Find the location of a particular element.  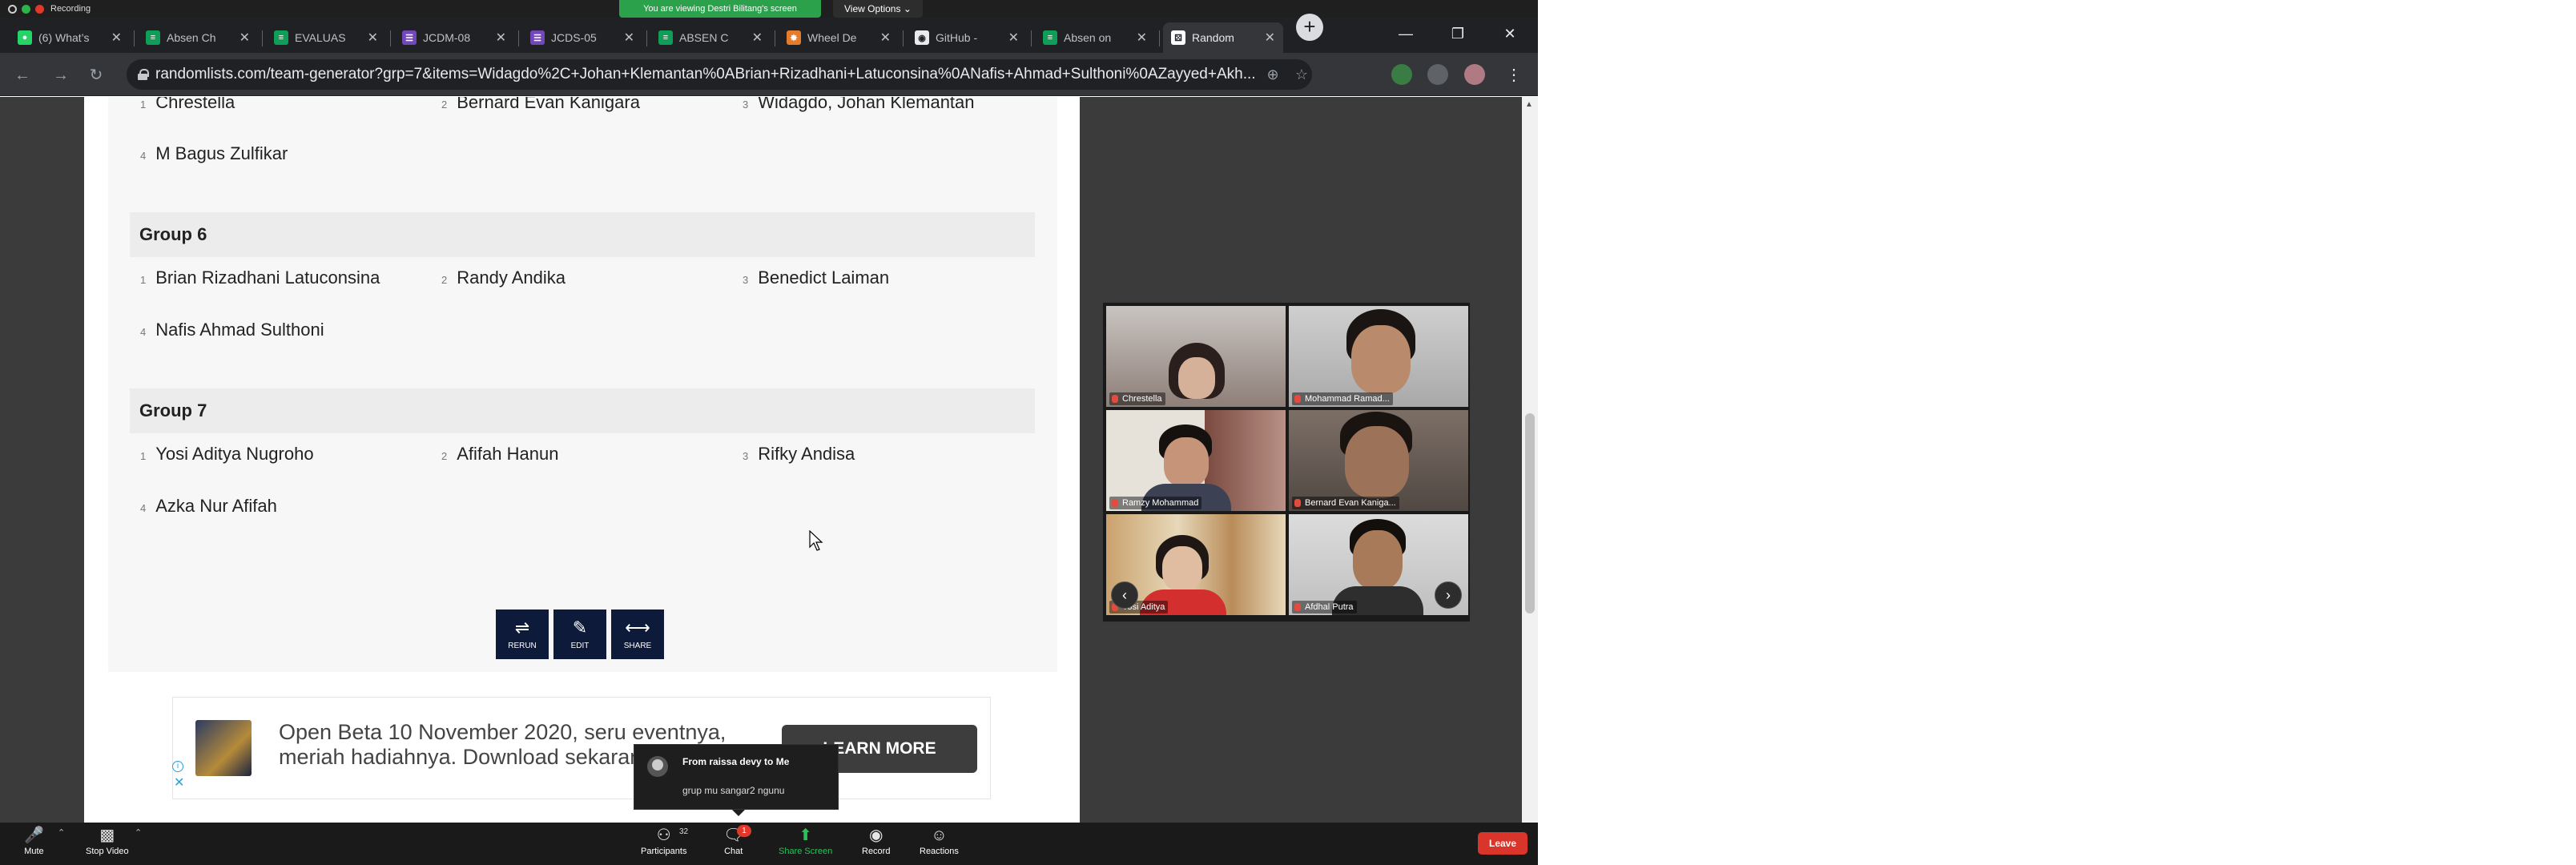

microphone-icon: 🎤 is located at coordinates (34, 836).